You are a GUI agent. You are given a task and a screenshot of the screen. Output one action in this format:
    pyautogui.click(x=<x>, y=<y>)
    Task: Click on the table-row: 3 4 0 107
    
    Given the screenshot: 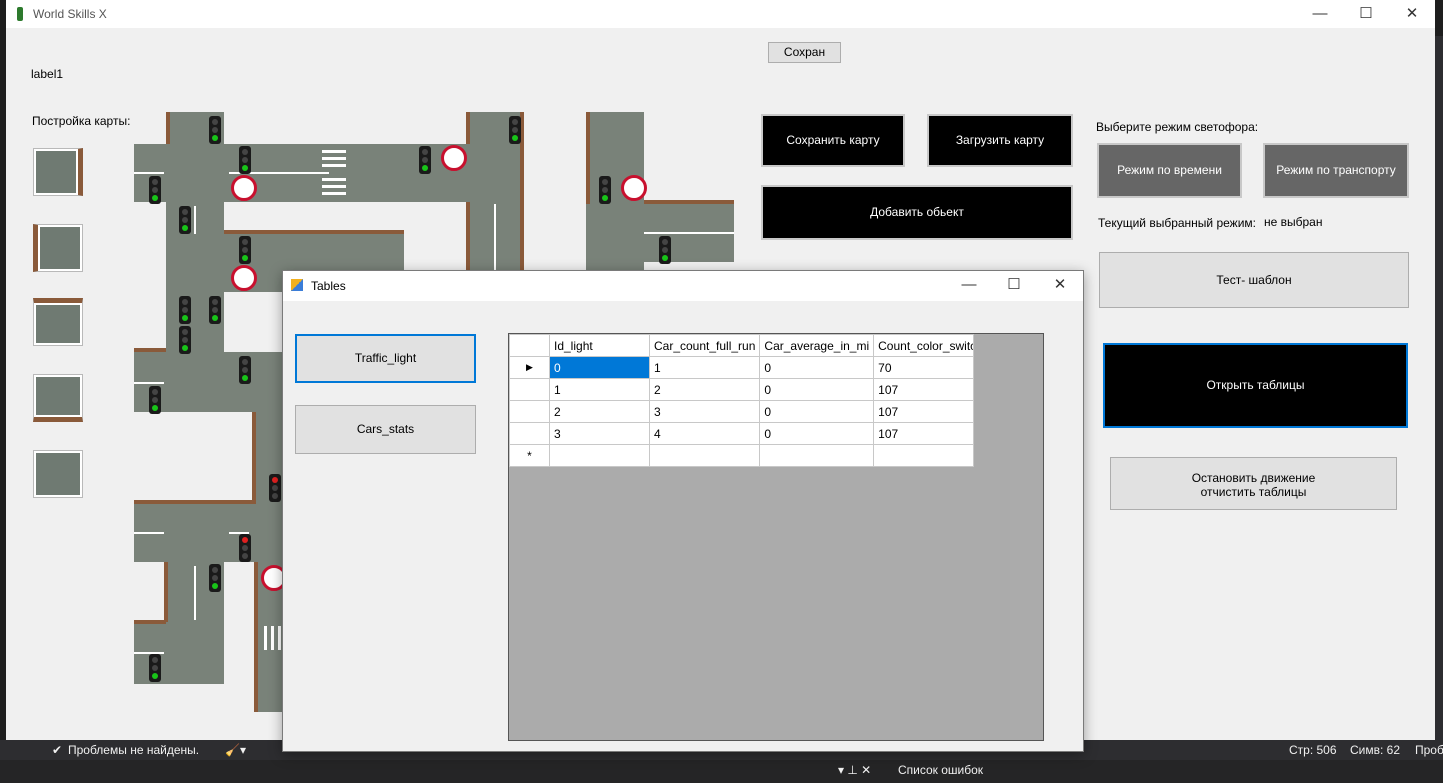 What is the action you would take?
    pyautogui.click(x=742, y=433)
    